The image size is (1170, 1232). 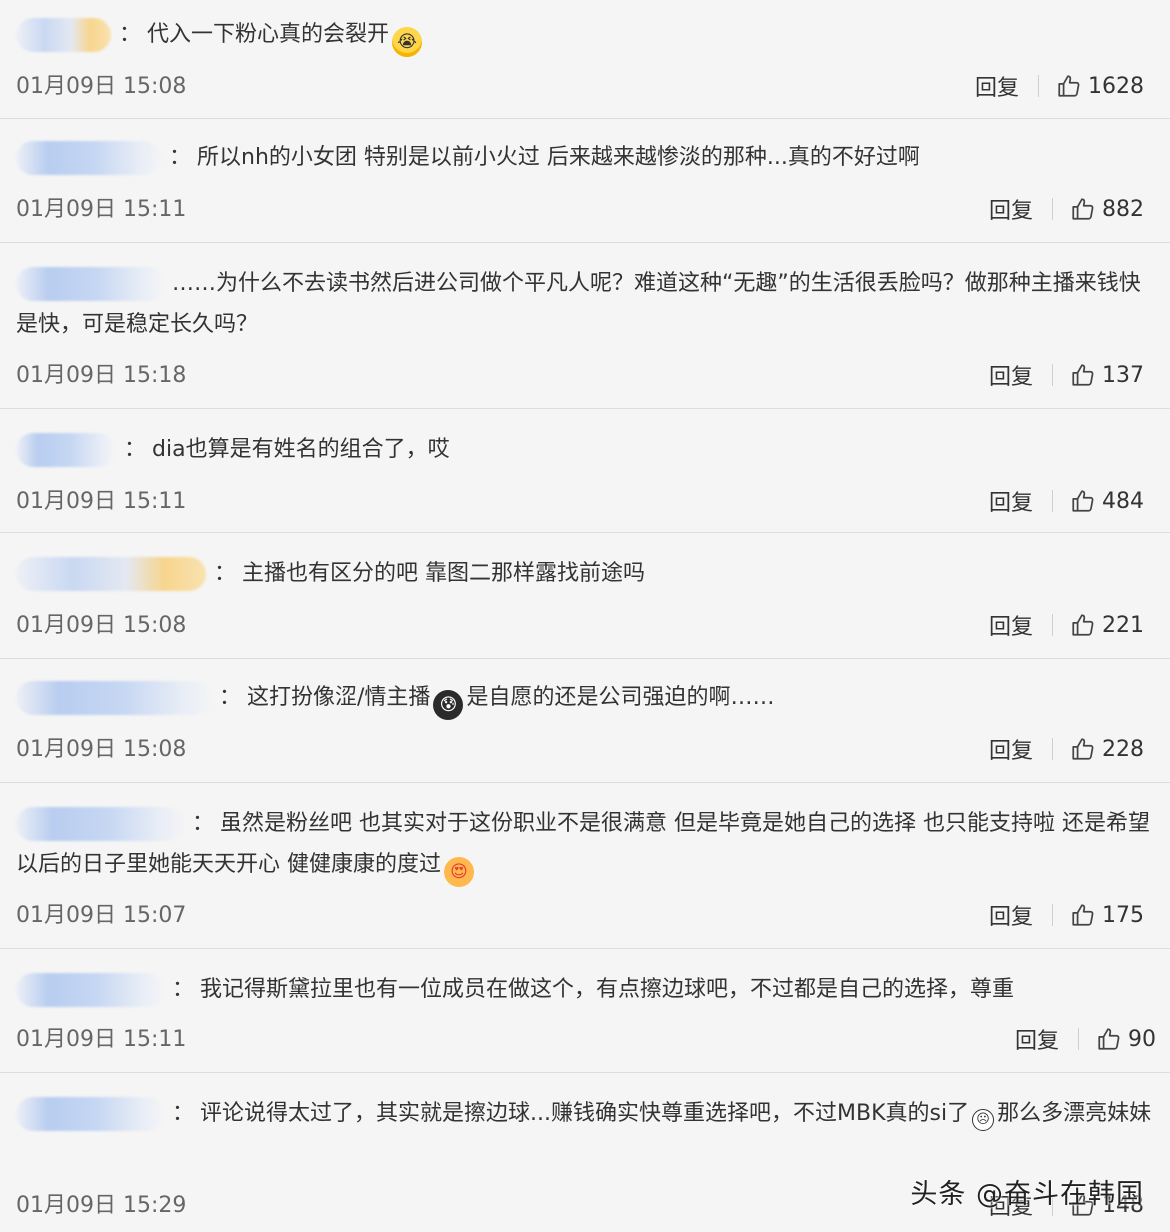 I want to click on like-button: 882, so click(x=1107, y=209).